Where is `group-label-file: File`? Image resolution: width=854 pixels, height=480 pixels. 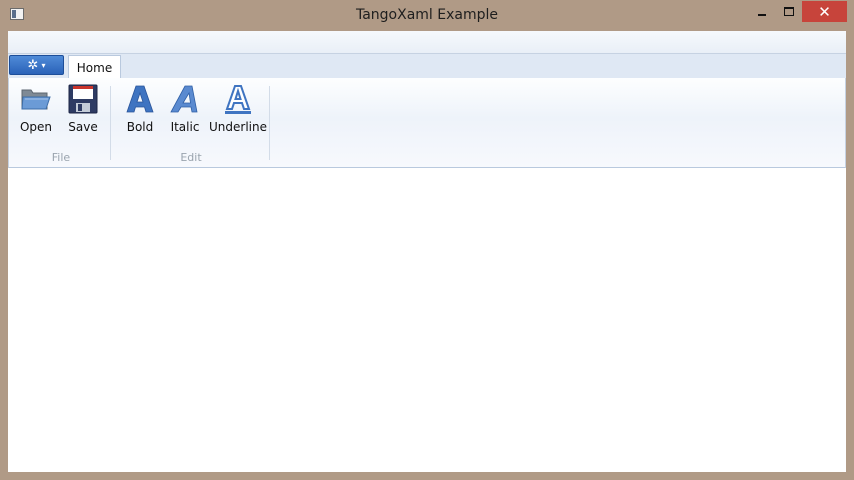
group-label-file: File is located at coordinates (61, 157).